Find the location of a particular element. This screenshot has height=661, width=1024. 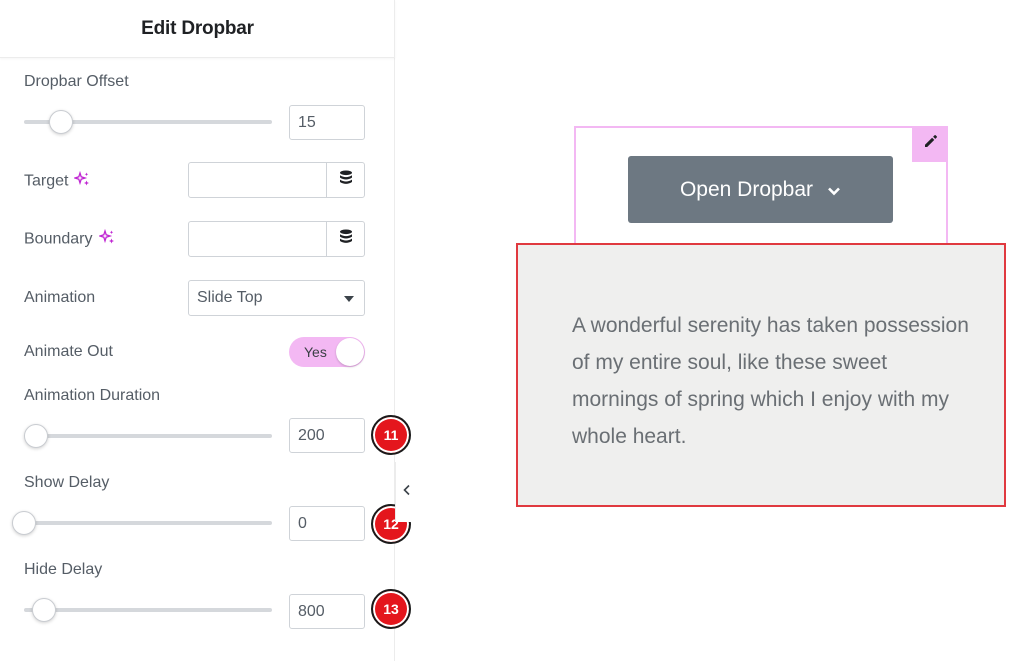

panel-header: Edit Dropbar is located at coordinates (197, 29).